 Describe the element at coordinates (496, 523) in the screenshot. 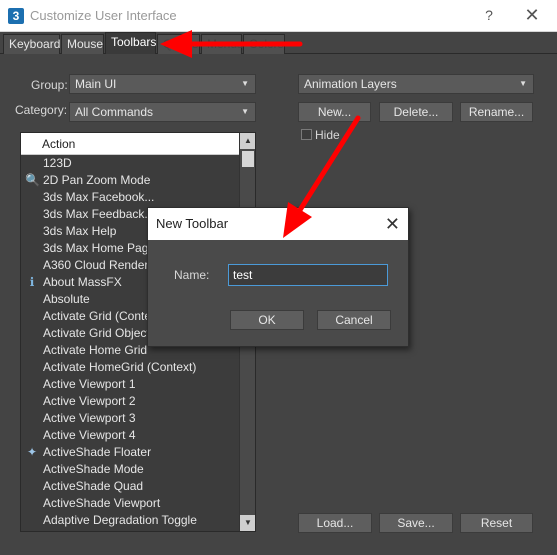

I see `reset-button: Reset` at that location.